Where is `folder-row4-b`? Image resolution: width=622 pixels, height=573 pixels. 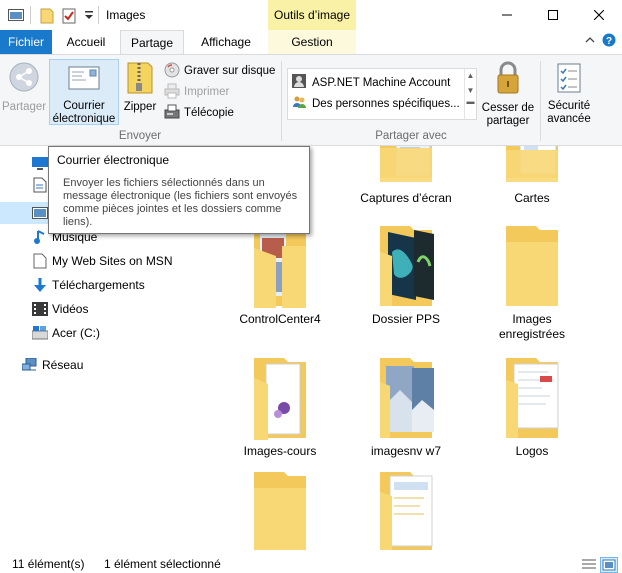 folder-row4-b is located at coordinates (406, 509).